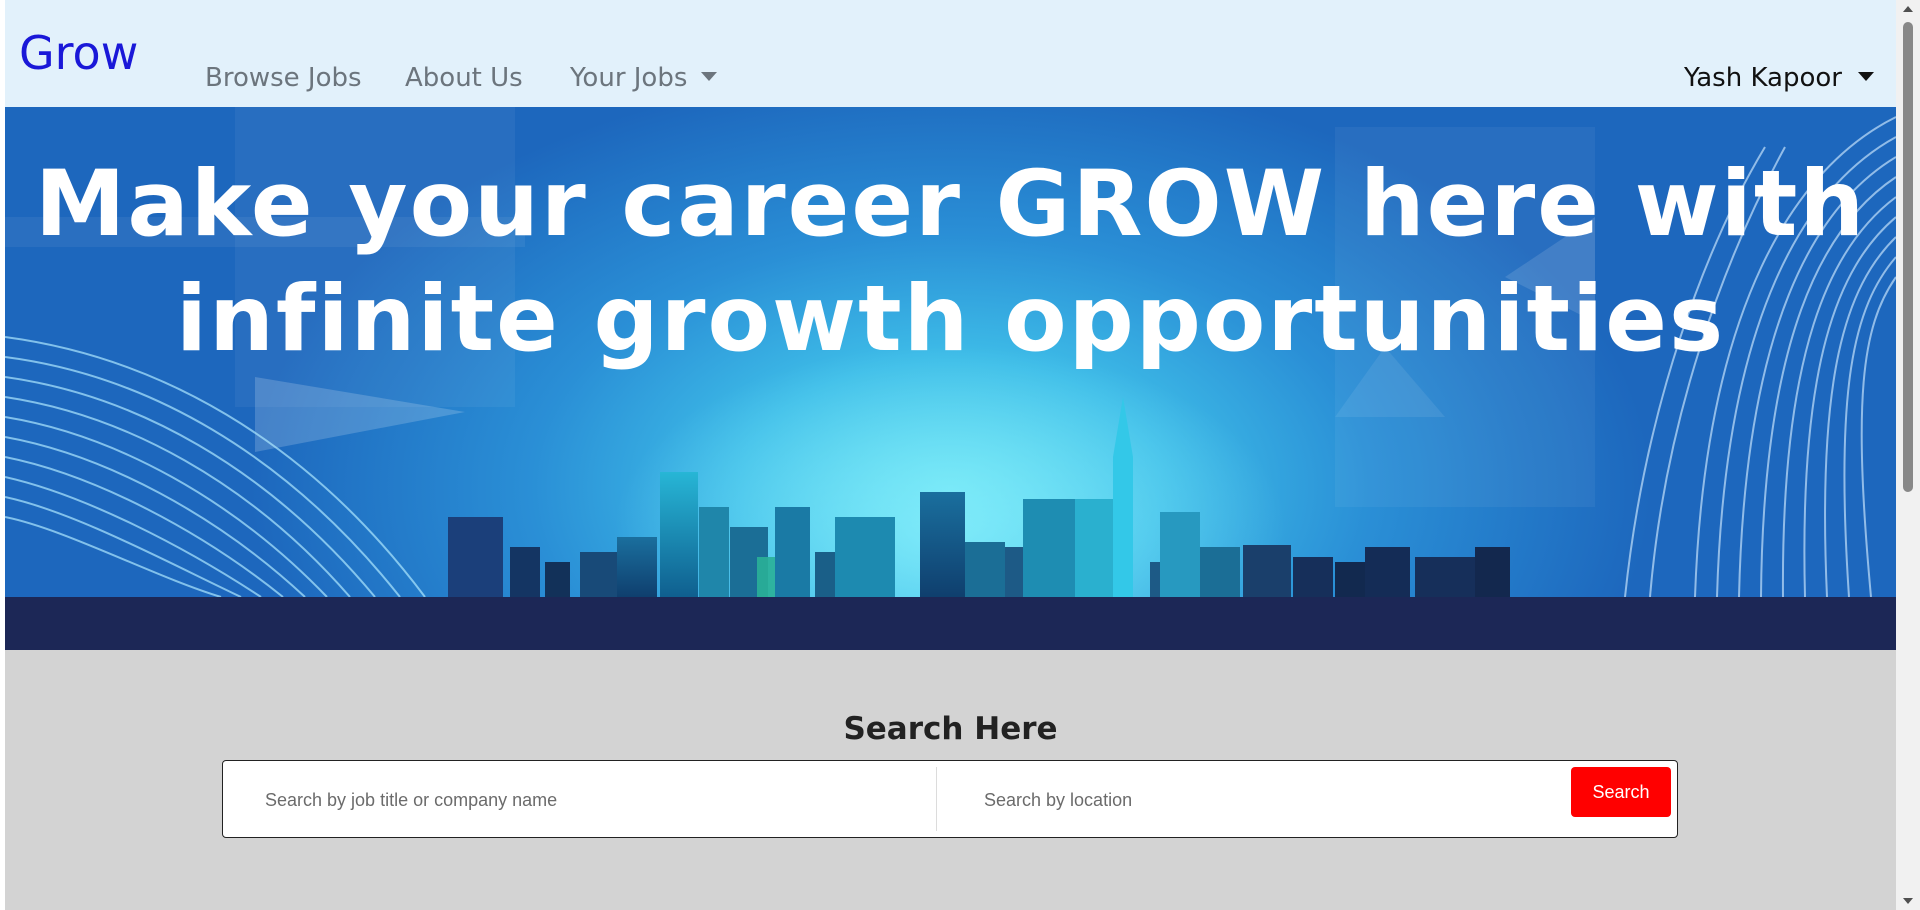  What do you see at coordinates (950, 204) in the screenshot?
I see `hero-title-line-1: Make your career GROW here with` at bounding box center [950, 204].